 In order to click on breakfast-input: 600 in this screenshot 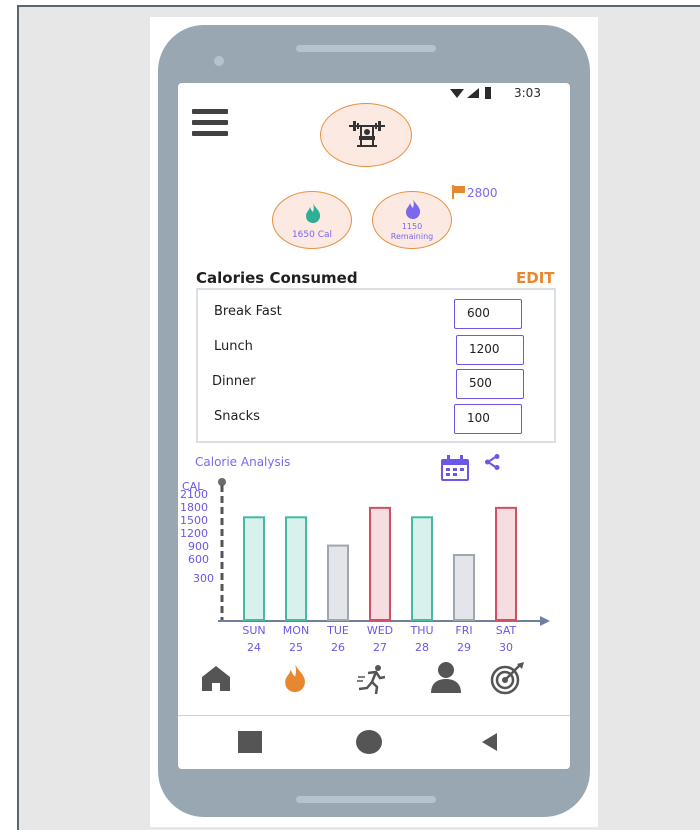, I will do `click(488, 314)`.